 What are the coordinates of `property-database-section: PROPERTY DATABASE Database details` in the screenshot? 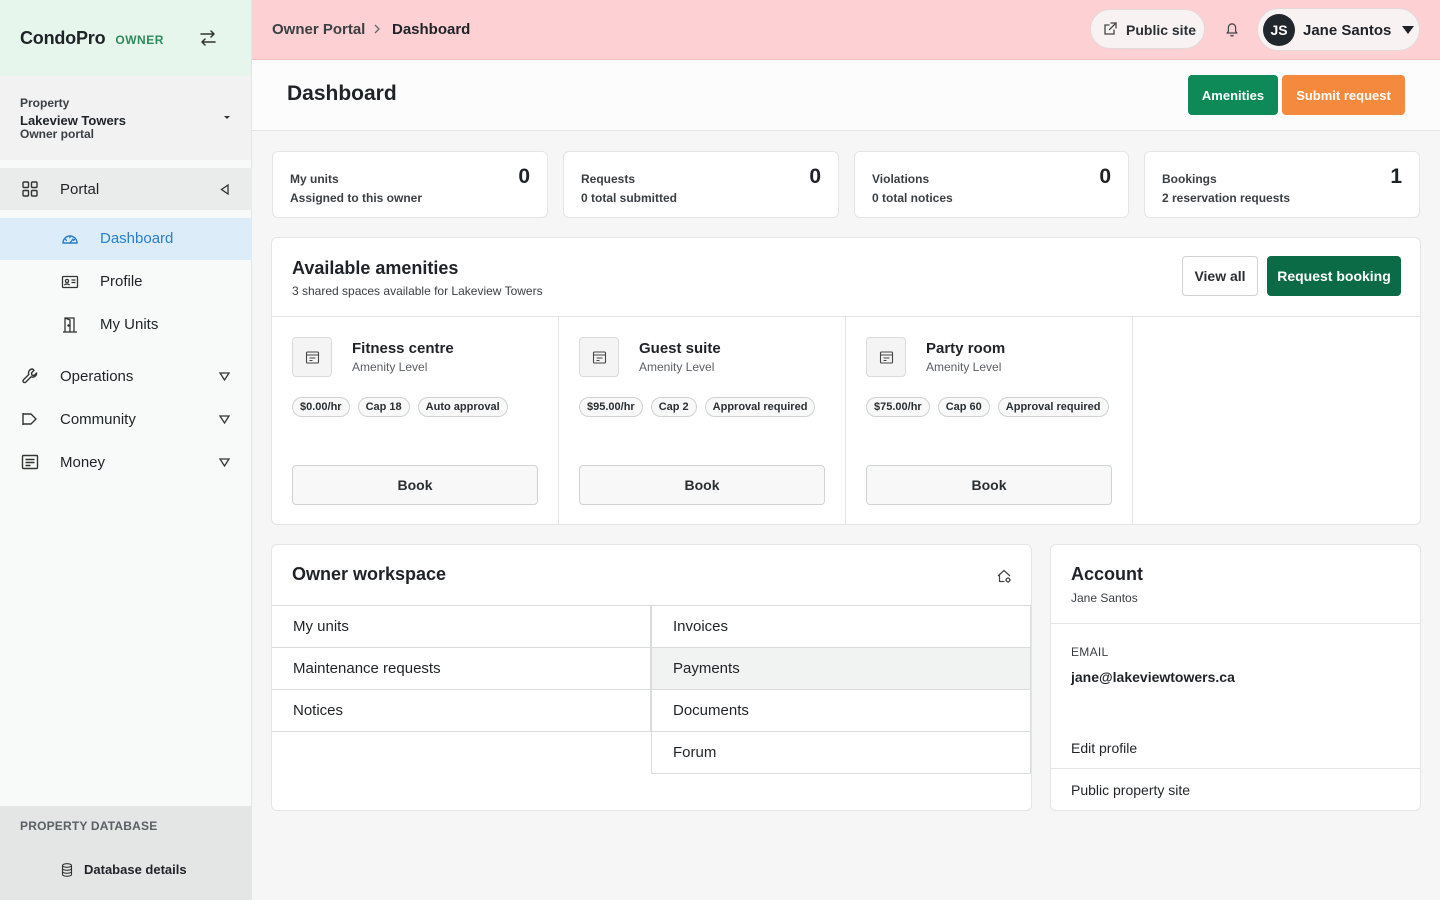 It's located at (126, 853).